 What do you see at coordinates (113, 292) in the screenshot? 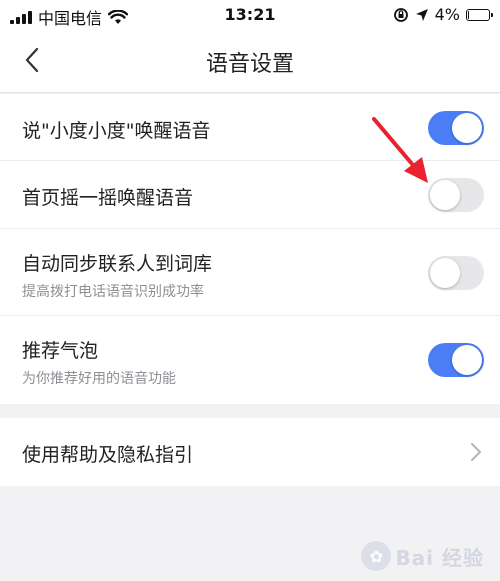
I see `setting-description: 提高拨打电话语音识别成功率` at bounding box center [113, 292].